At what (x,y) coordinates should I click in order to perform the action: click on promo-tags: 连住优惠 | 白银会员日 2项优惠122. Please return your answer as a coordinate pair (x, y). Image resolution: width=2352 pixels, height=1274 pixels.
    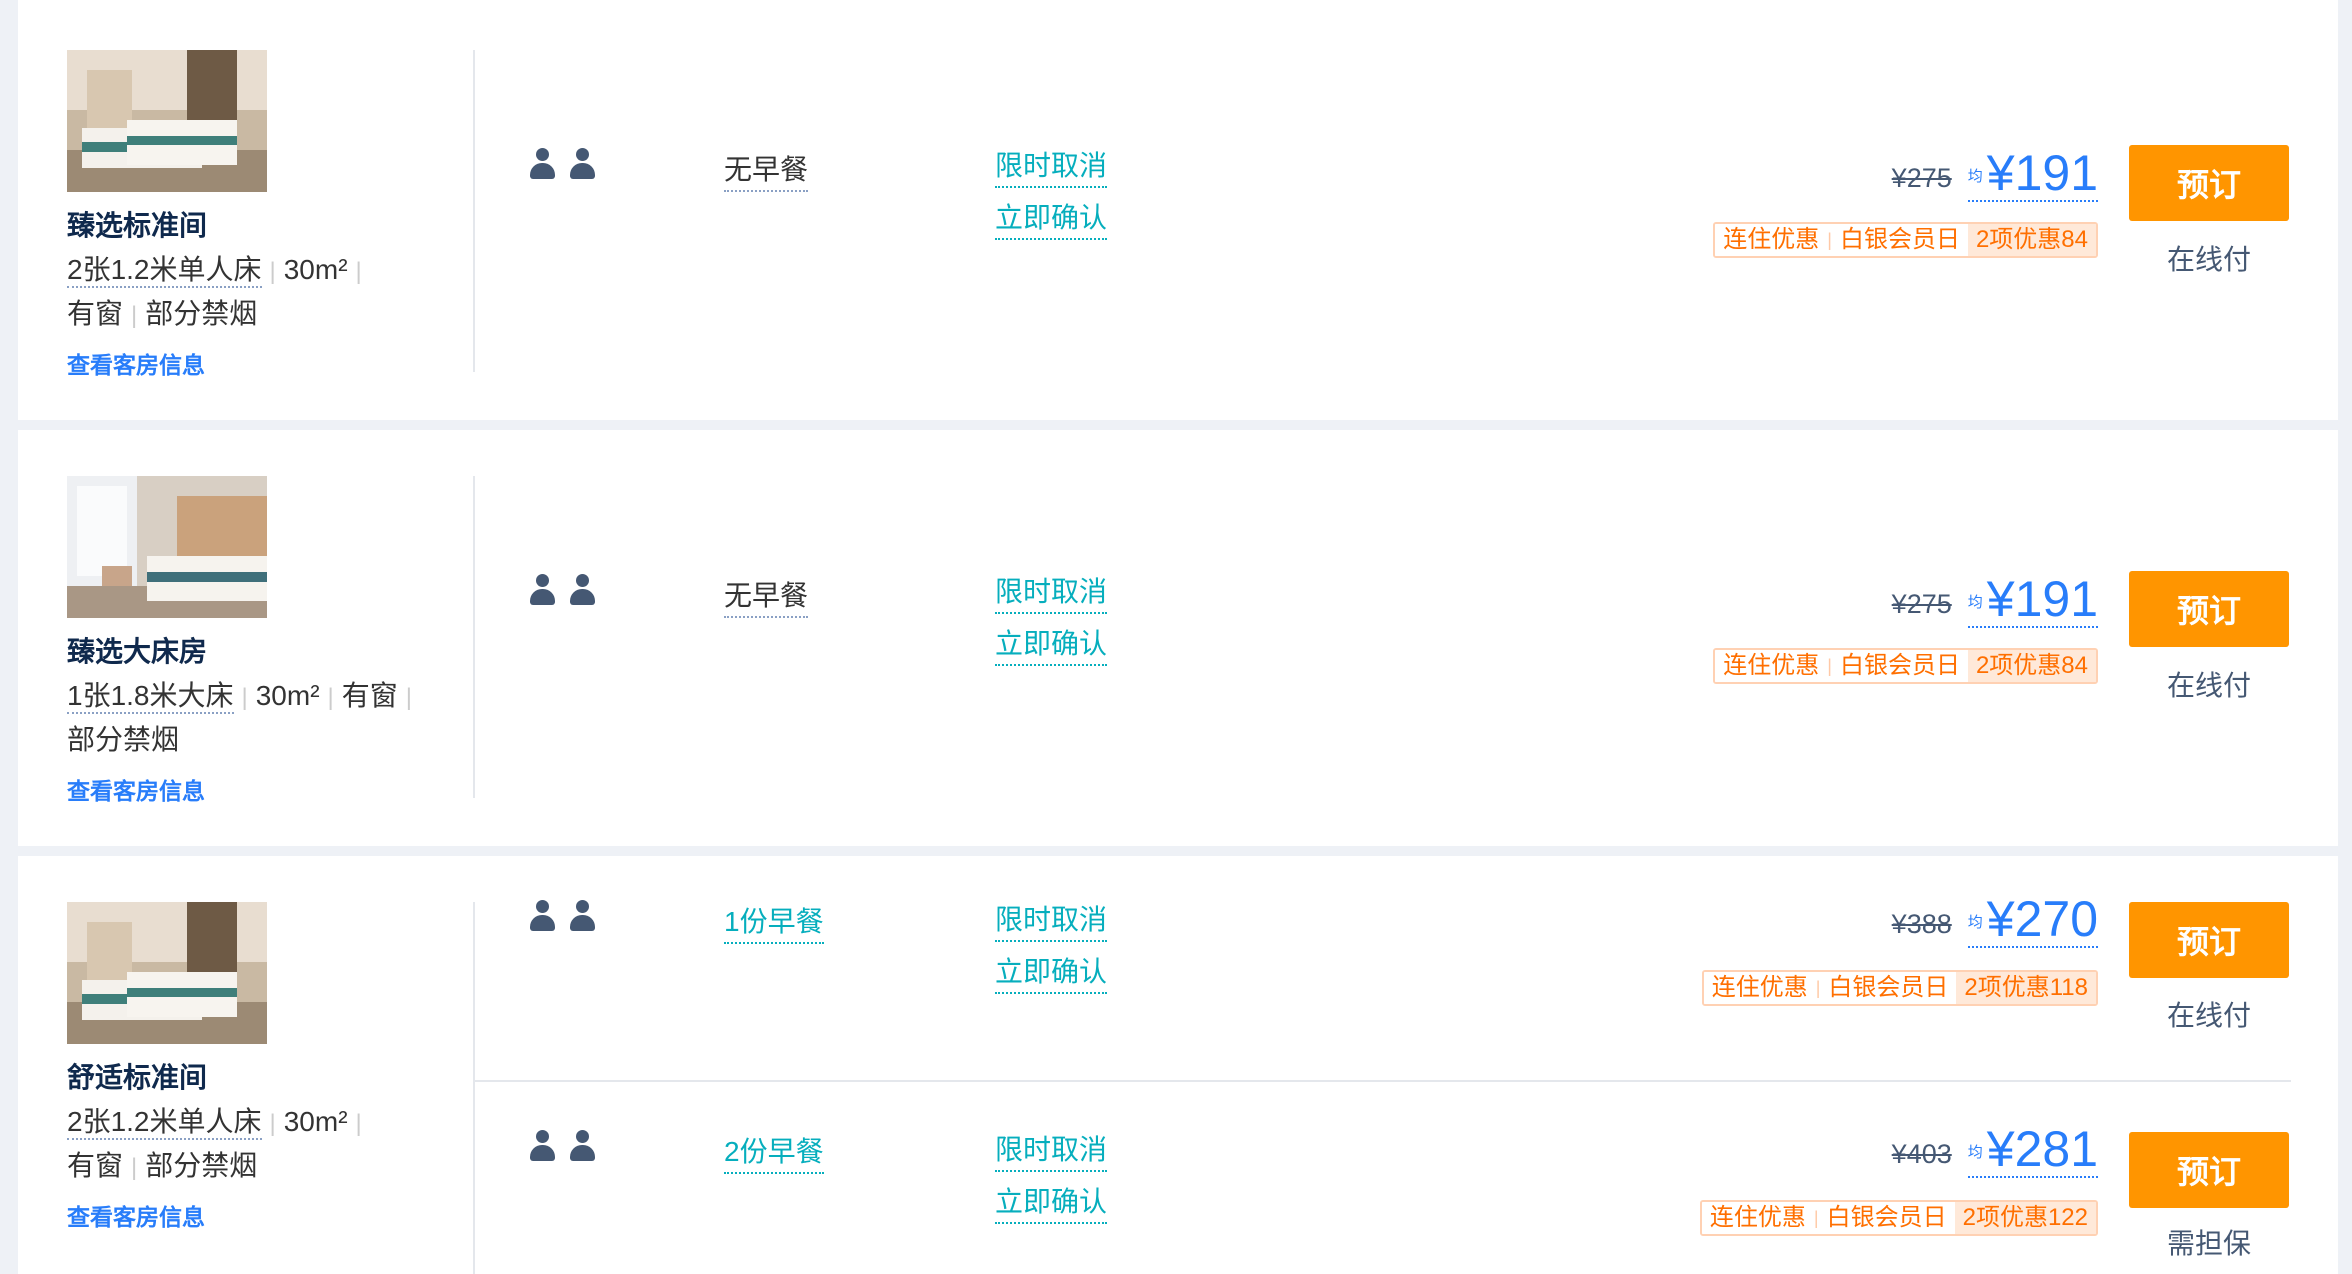
    Looking at the image, I should click on (1898, 1218).